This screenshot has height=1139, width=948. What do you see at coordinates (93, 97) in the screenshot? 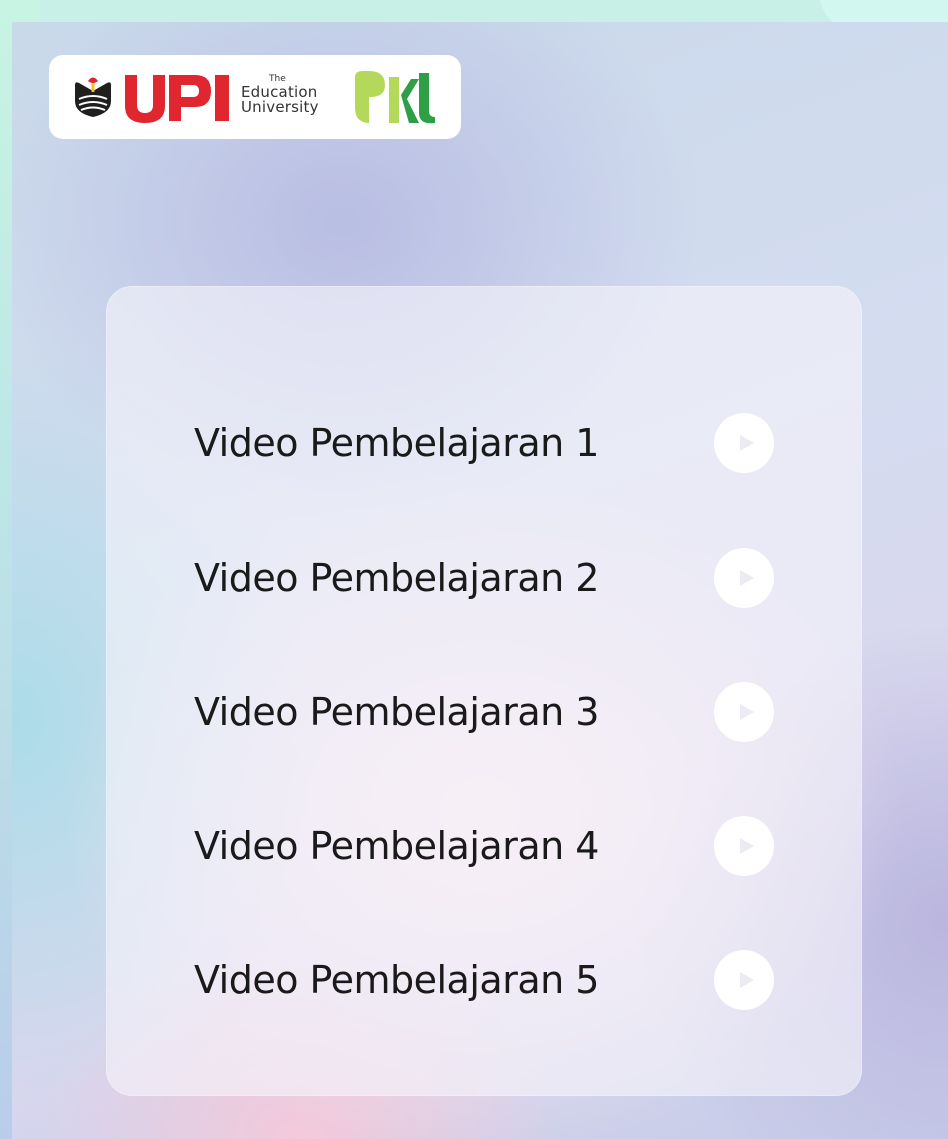
I see `upi-emblem-icon` at bounding box center [93, 97].